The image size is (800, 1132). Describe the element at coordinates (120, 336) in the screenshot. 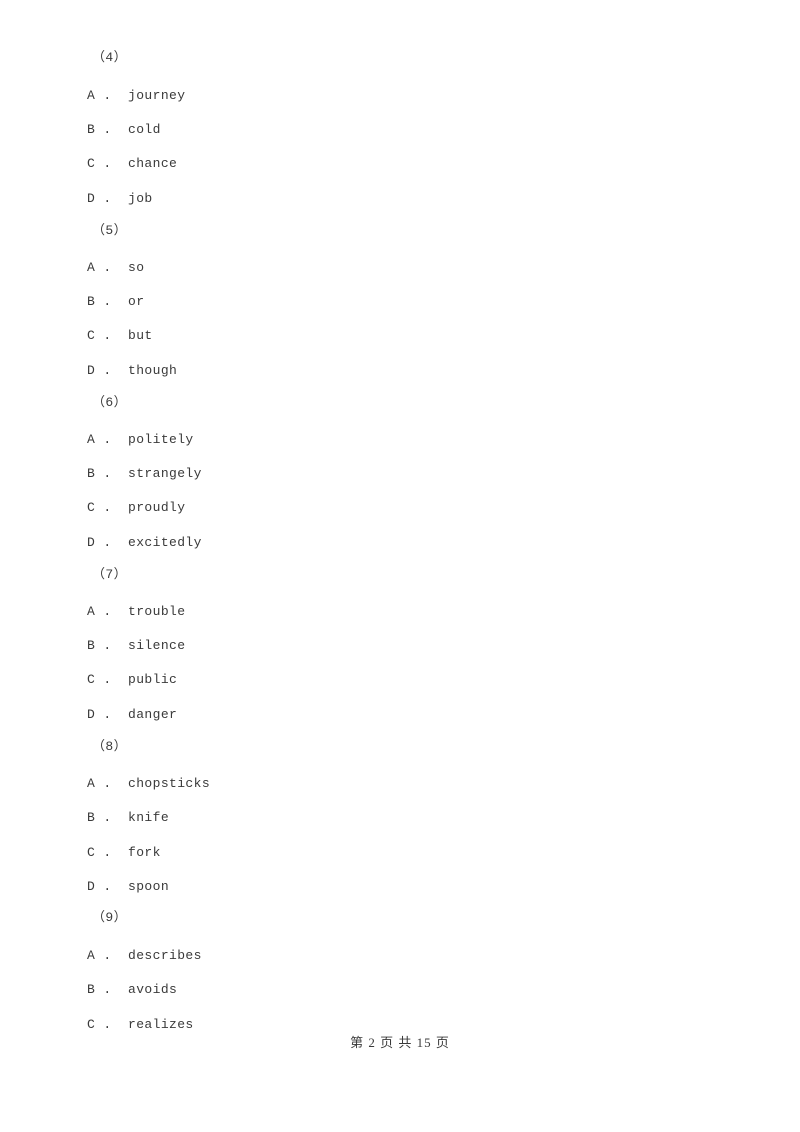

I see `answer-option: C . but` at that location.